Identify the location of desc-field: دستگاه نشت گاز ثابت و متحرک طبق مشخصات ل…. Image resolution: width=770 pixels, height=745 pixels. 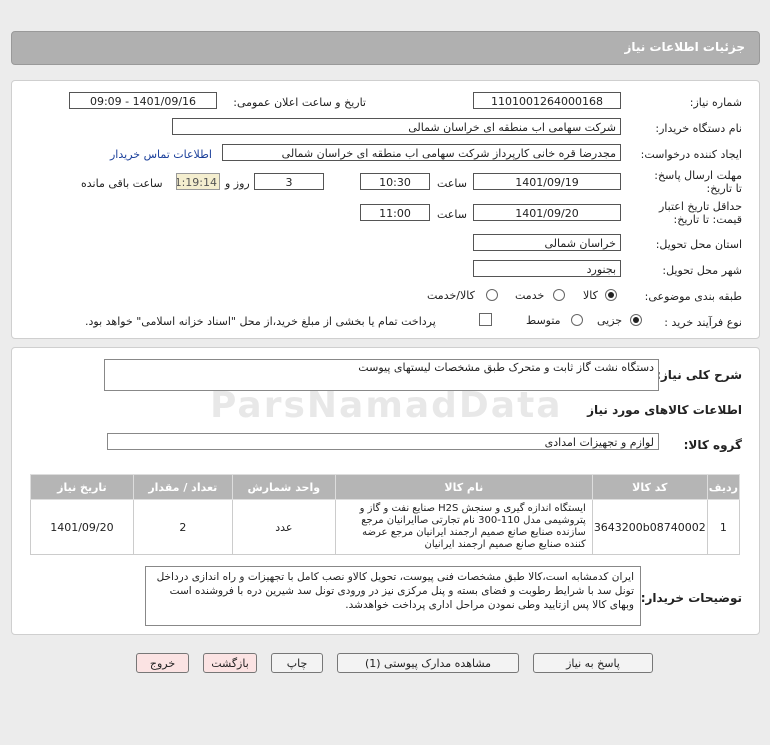
(381, 375).